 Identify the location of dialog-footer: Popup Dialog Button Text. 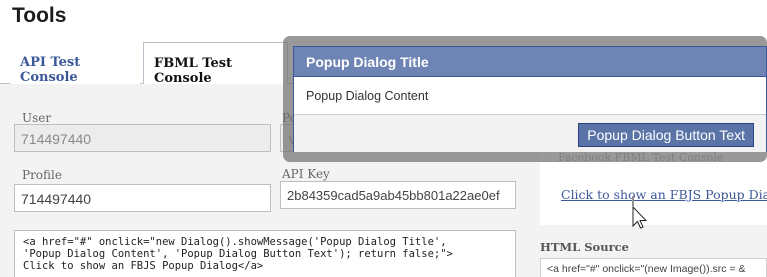
(530, 133).